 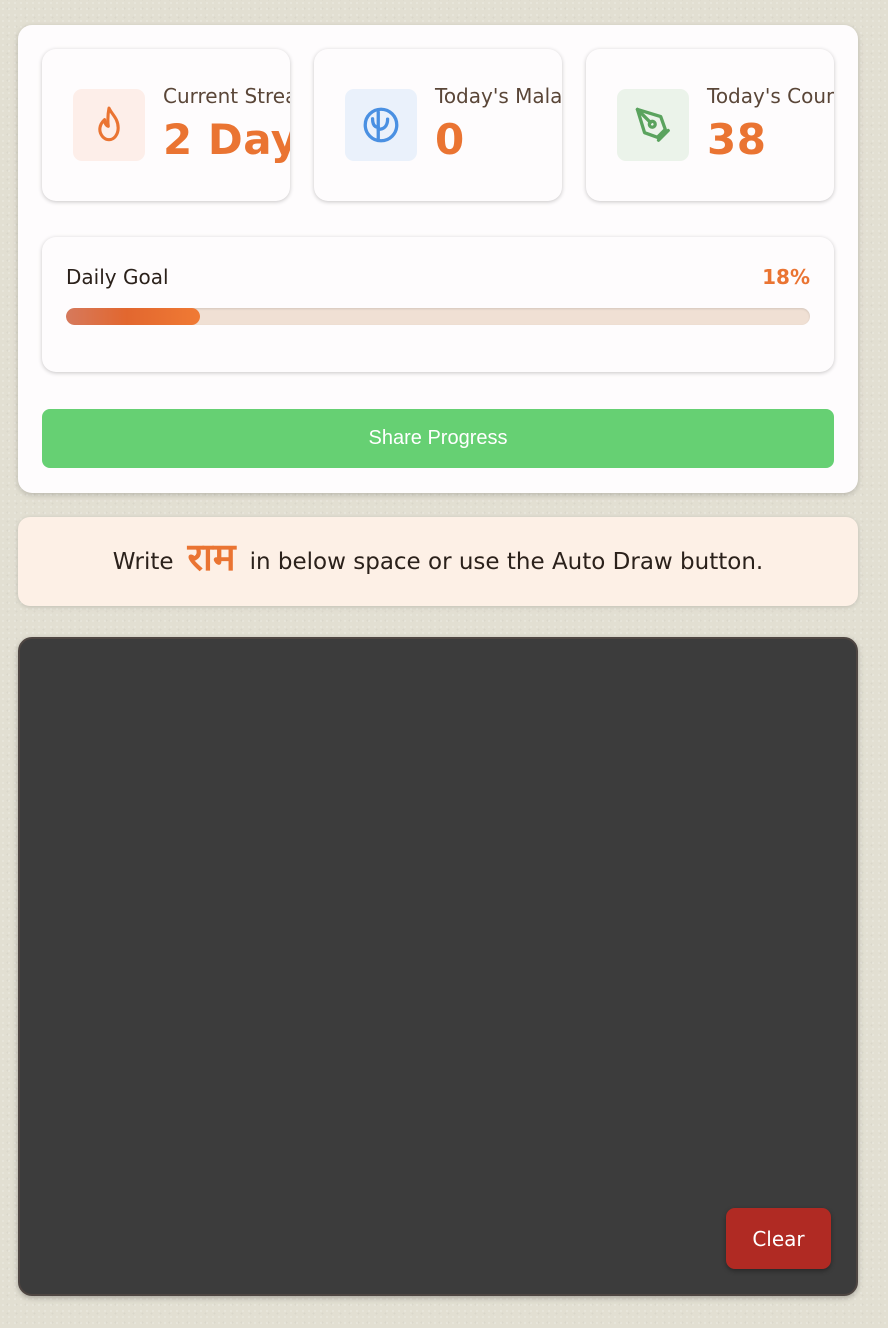 I want to click on clear-button: Clear, so click(x=778, y=1238).